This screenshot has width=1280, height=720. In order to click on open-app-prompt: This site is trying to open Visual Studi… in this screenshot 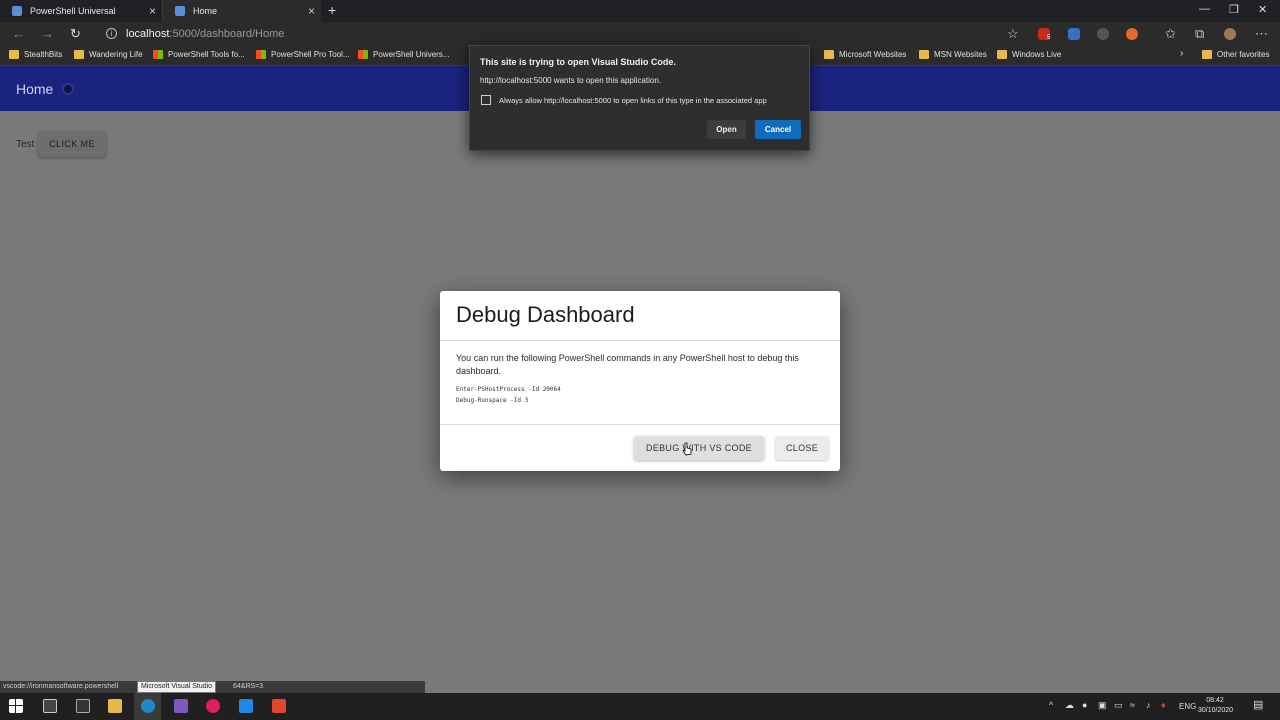, I will do `click(639, 98)`.